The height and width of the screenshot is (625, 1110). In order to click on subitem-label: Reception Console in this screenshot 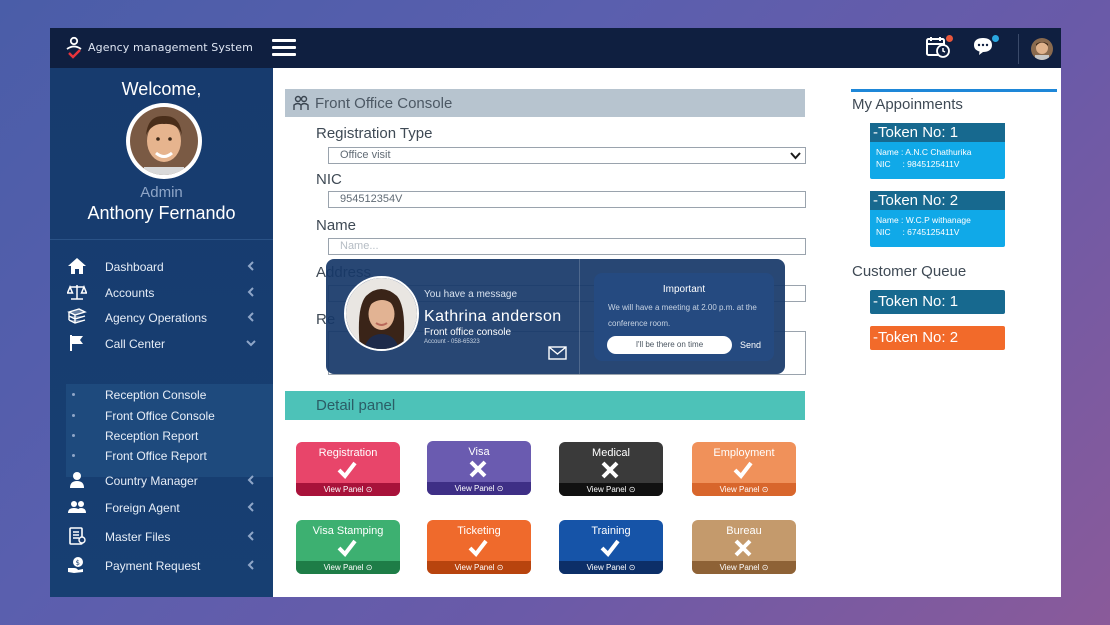, I will do `click(156, 395)`.